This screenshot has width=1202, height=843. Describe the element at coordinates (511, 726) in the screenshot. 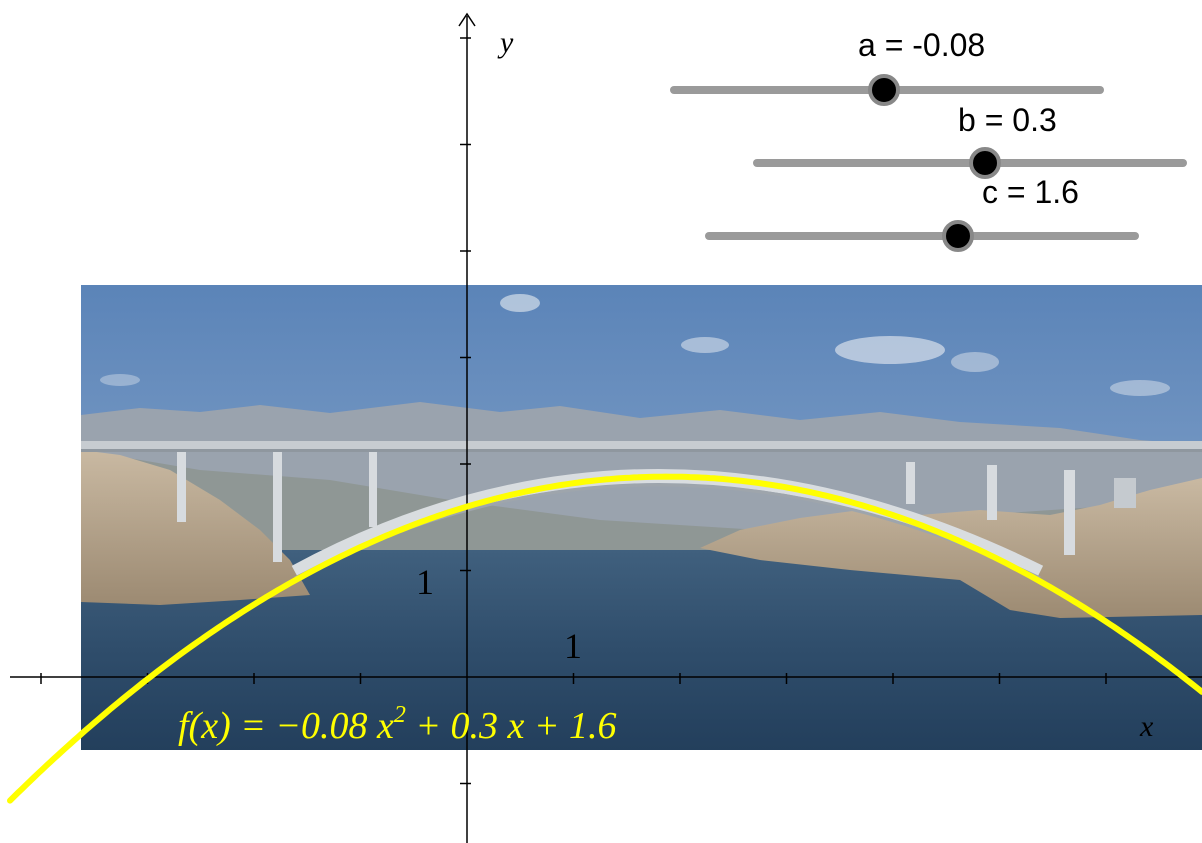

I see `function-label-rest: + 0.3 x + 1.6` at that location.